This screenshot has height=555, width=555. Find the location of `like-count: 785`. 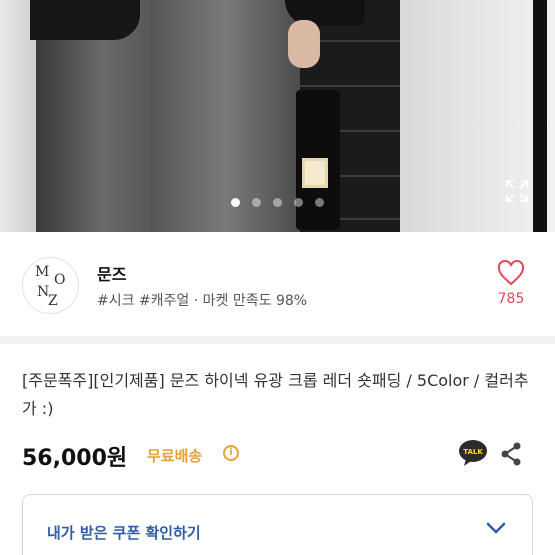

like-count: 785 is located at coordinates (511, 299).